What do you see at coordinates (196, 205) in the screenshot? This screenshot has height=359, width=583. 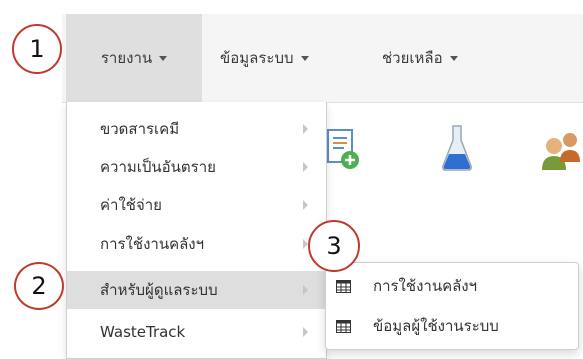 I see `menu-item-expenses: ค่าใช้จ่าย` at bounding box center [196, 205].